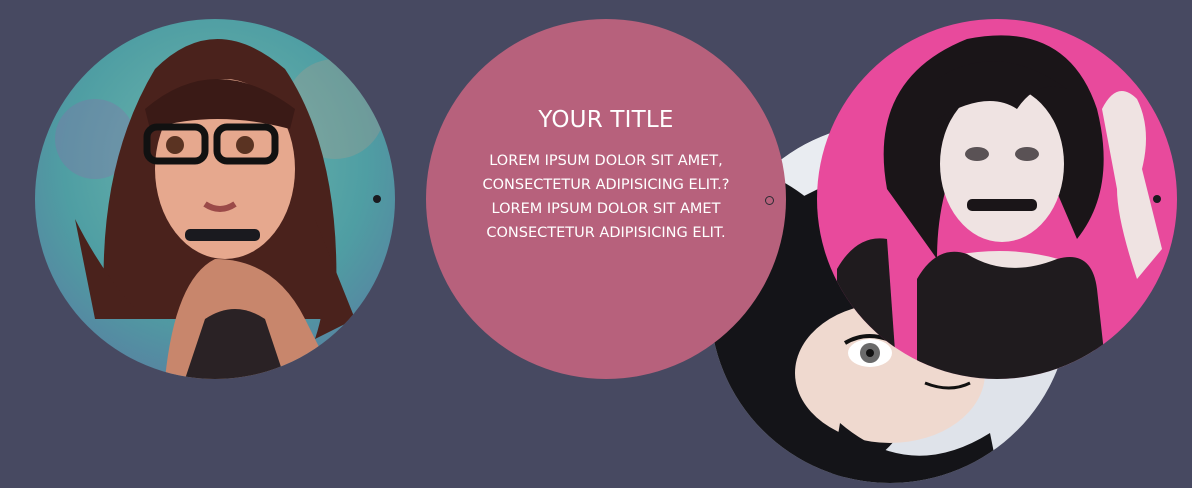 This screenshot has height=488, width=1192. I want to click on caption-line: LOREM IPSUM DOLOR SIT AMET,, so click(606, 161).